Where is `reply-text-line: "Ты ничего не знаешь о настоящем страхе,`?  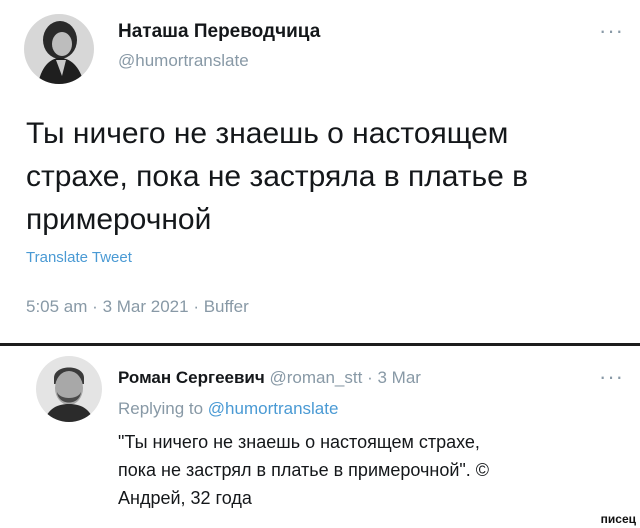
reply-text-line: "Ты ничего не знаешь о настоящем страхе, is located at coordinates (299, 442).